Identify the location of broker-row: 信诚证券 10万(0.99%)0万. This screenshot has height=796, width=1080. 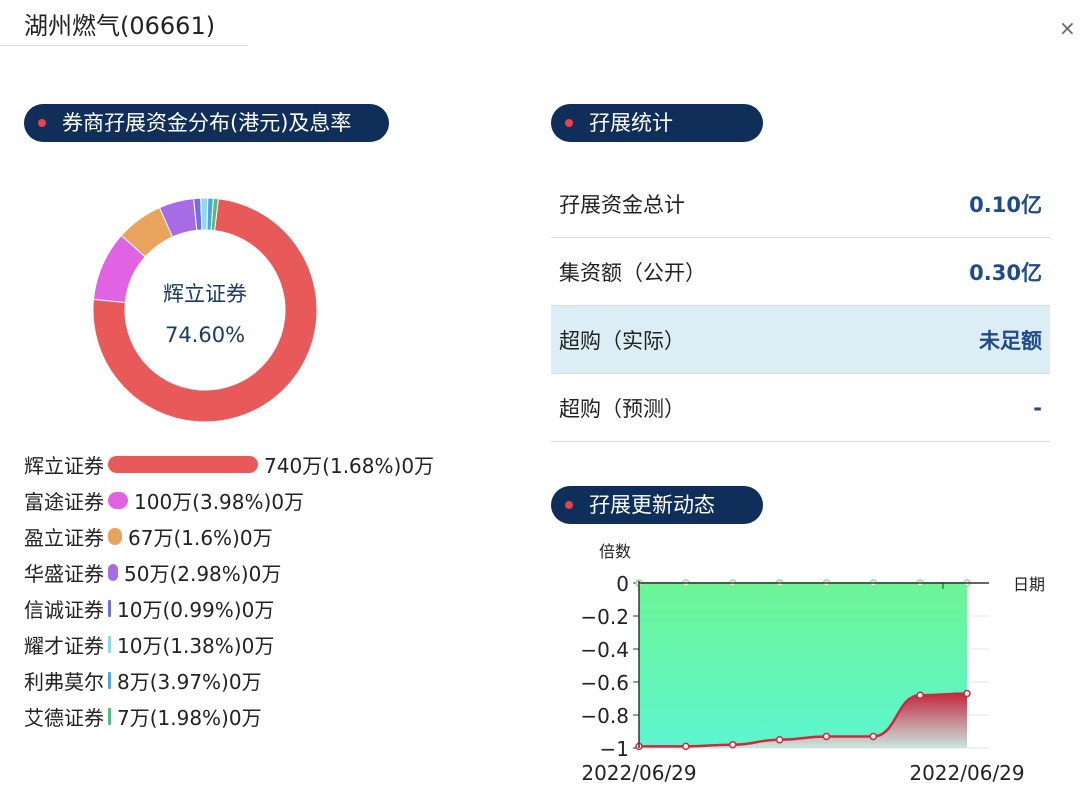
(229, 608).